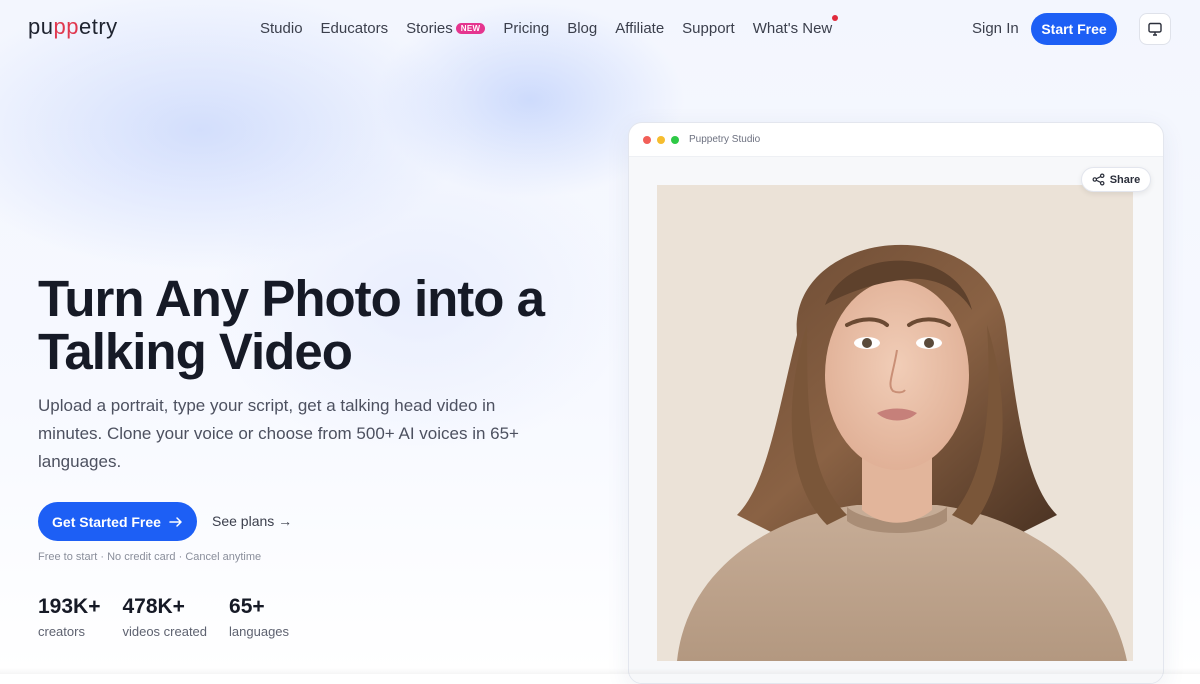 Image resolution: width=1200 pixels, height=684 pixels. What do you see at coordinates (470, 28) in the screenshot?
I see `new-badge: NEW` at bounding box center [470, 28].